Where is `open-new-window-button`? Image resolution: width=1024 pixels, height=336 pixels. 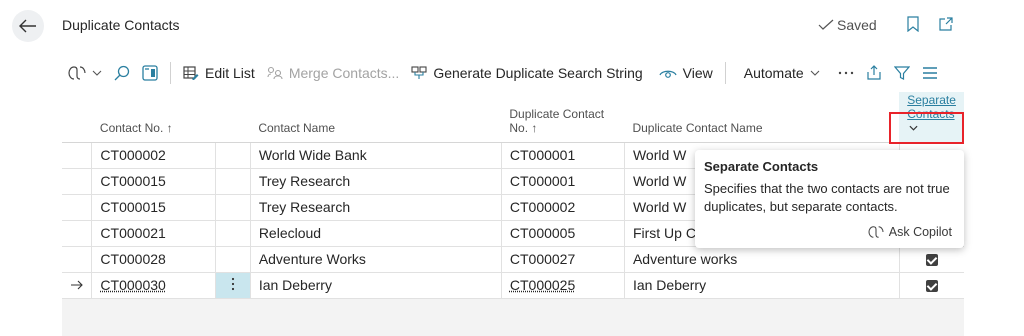 open-new-window-button is located at coordinates (946, 24).